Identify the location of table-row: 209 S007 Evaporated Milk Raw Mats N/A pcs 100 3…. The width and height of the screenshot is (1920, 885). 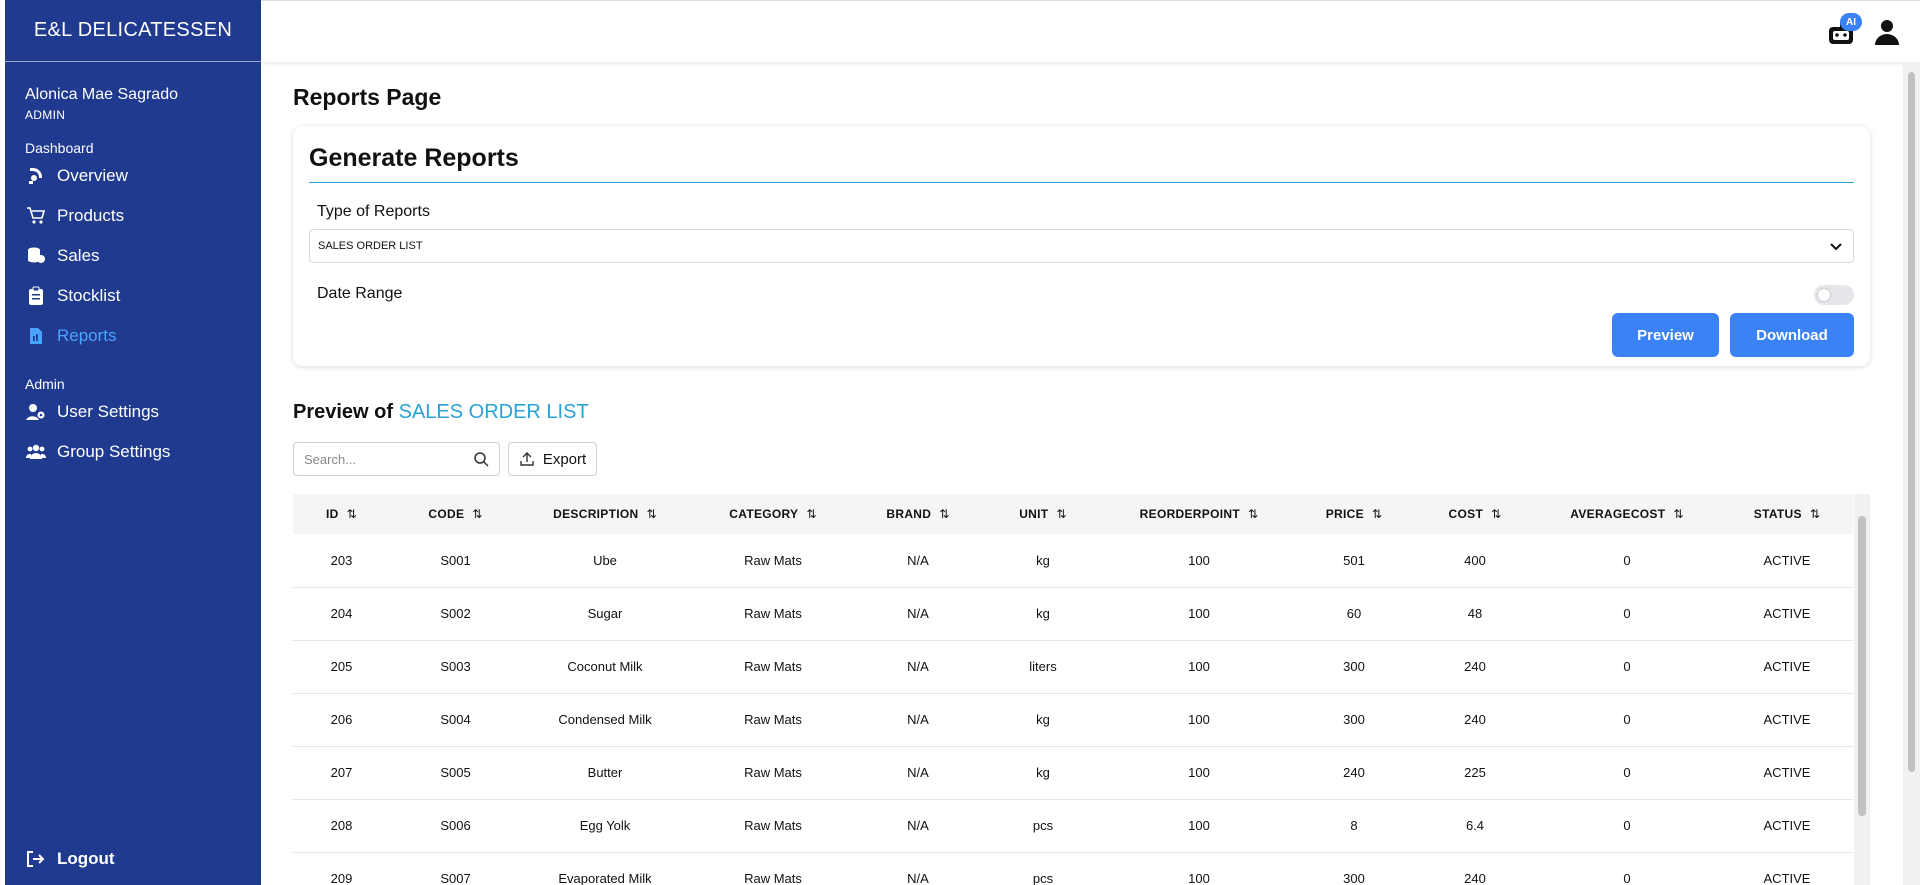
(1073, 868).